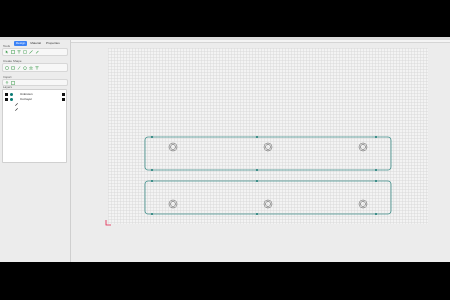 This screenshot has width=450, height=300. I want to click on layer-name: Cut layer, so click(26, 99).